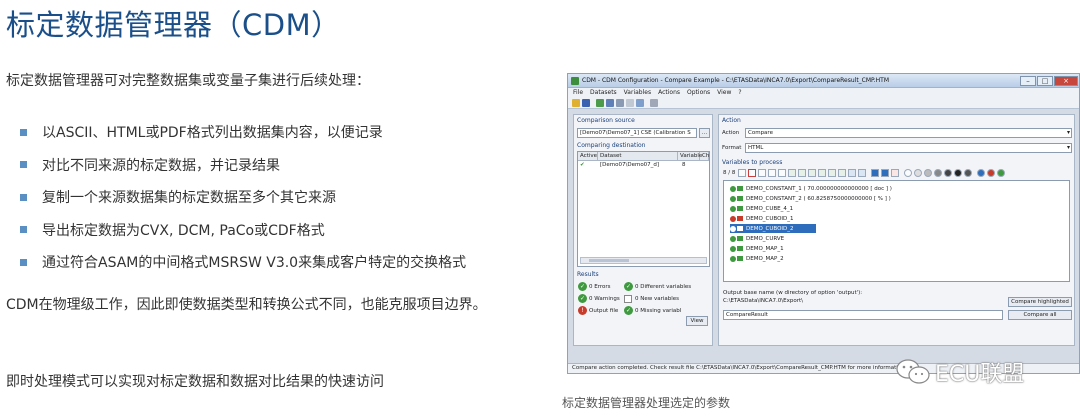 The image size is (1080, 419). What do you see at coordinates (842, 173) in the screenshot?
I see `axis-icon` at bounding box center [842, 173].